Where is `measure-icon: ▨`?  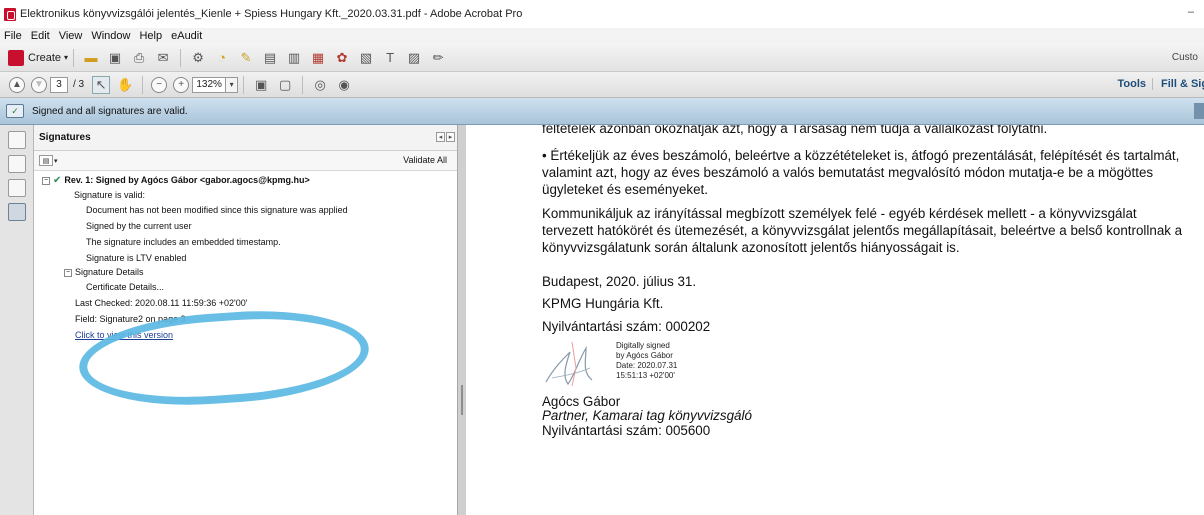
measure-icon: ▨ is located at coordinates (414, 58).